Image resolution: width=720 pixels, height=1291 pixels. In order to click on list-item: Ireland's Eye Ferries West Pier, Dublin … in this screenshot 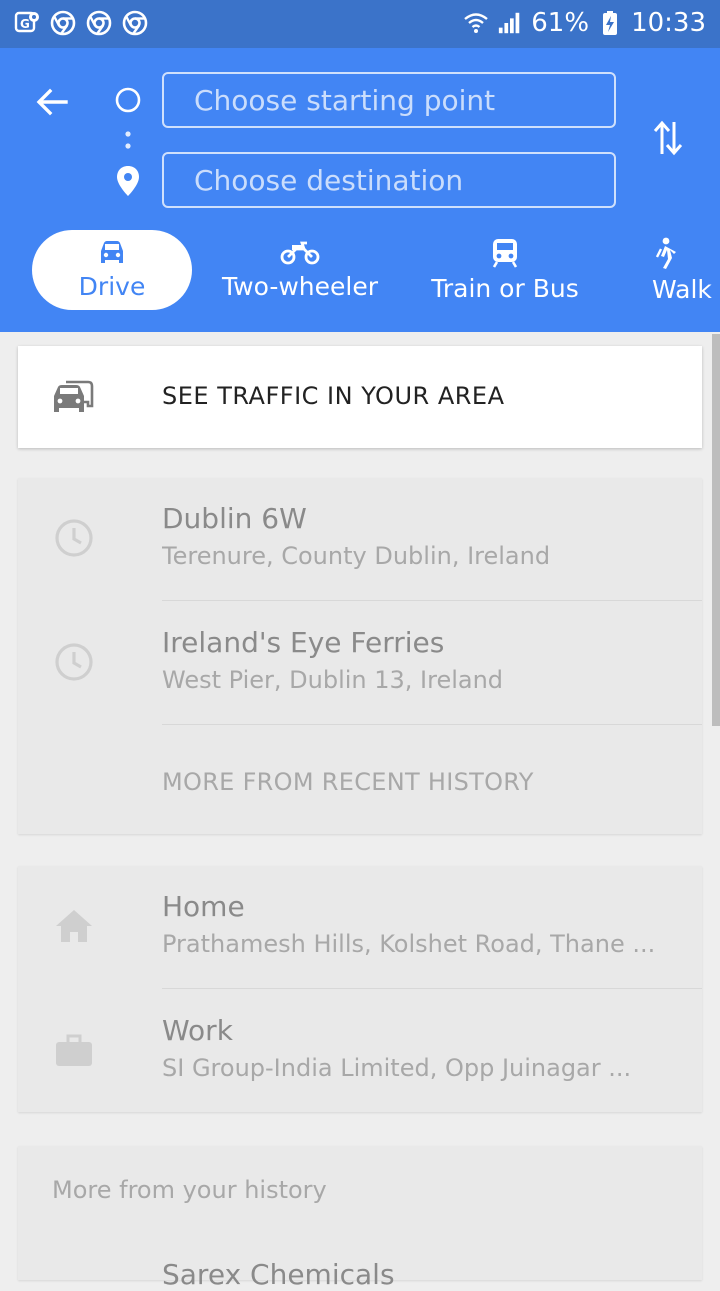, I will do `click(360, 664)`.